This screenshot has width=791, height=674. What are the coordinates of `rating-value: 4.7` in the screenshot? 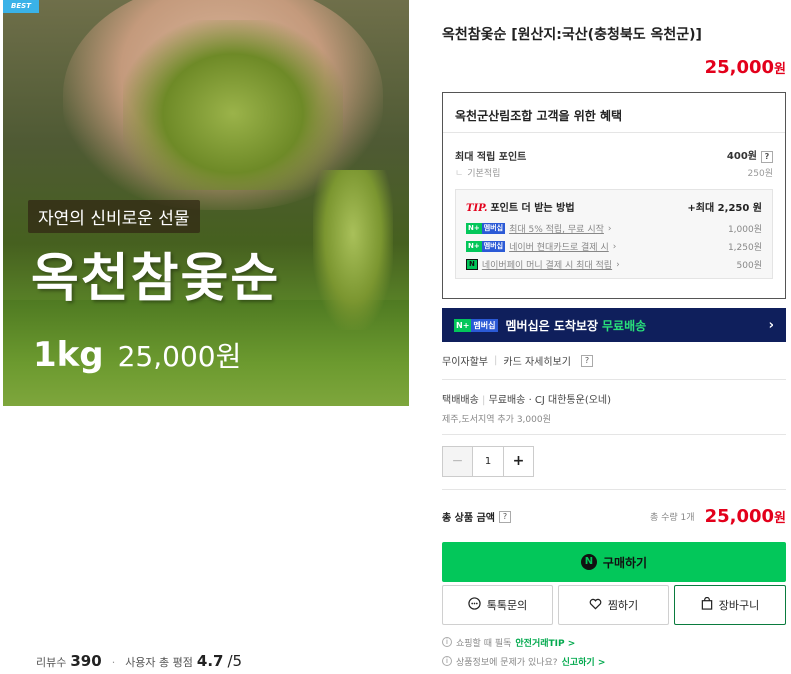 It's located at (210, 661).